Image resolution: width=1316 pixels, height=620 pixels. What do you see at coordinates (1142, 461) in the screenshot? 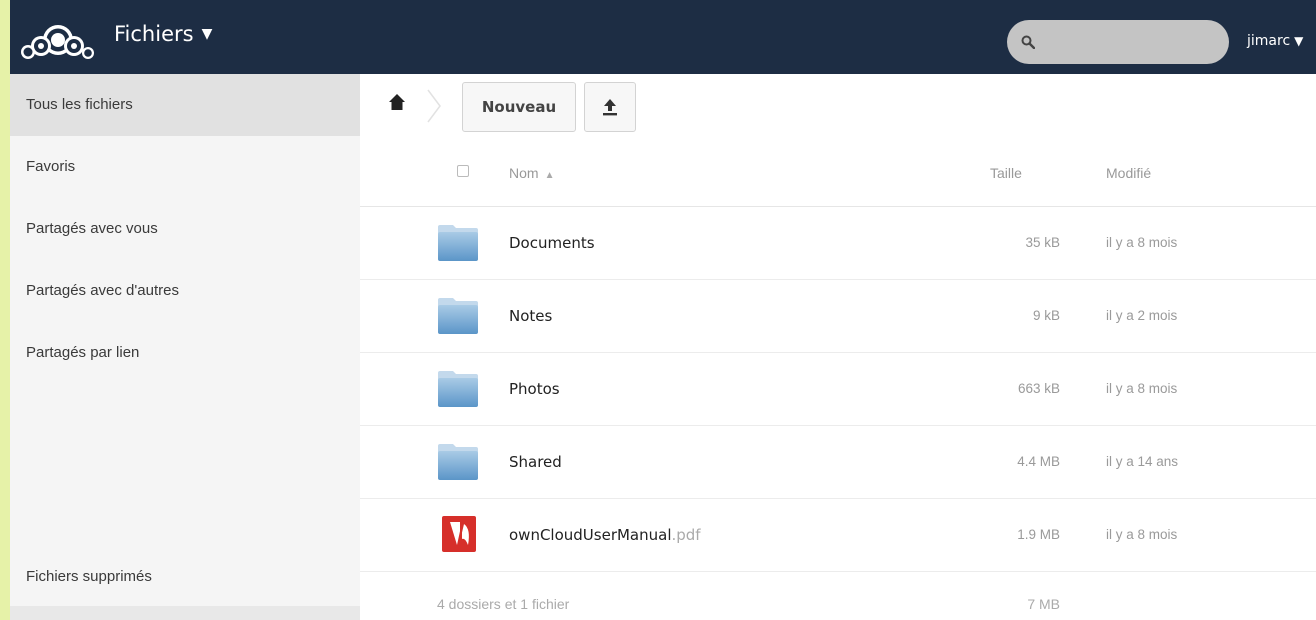
I see `file-modified: il y a 14 ans` at bounding box center [1142, 461].